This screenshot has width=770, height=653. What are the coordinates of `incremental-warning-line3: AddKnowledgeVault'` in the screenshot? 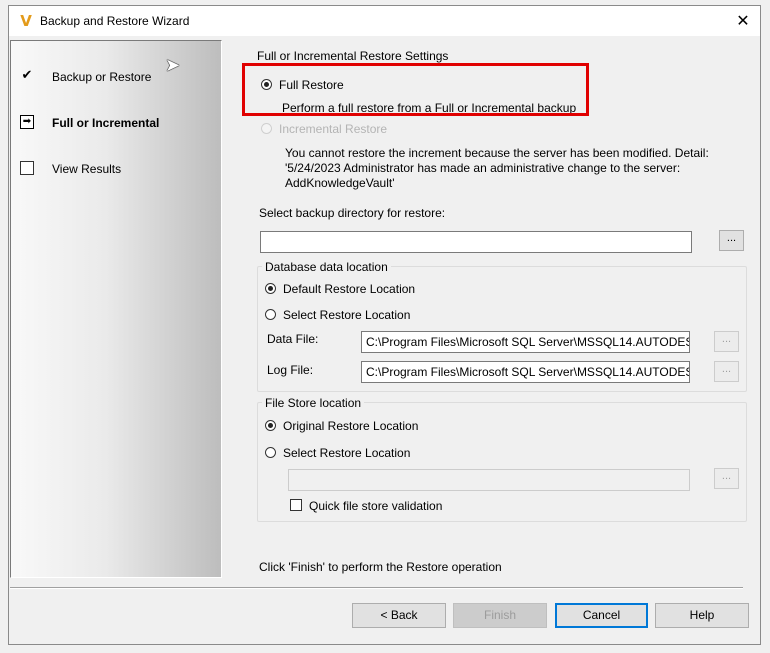 It's located at (340, 183).